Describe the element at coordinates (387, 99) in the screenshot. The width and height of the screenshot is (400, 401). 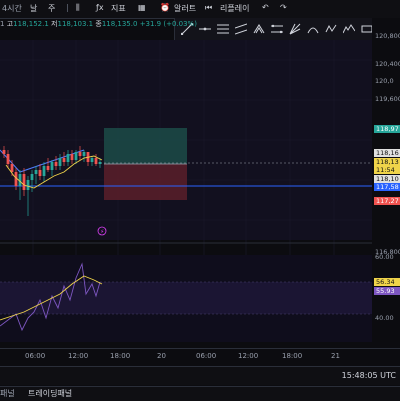
I see `price-scale-label: 119,600` at that location.